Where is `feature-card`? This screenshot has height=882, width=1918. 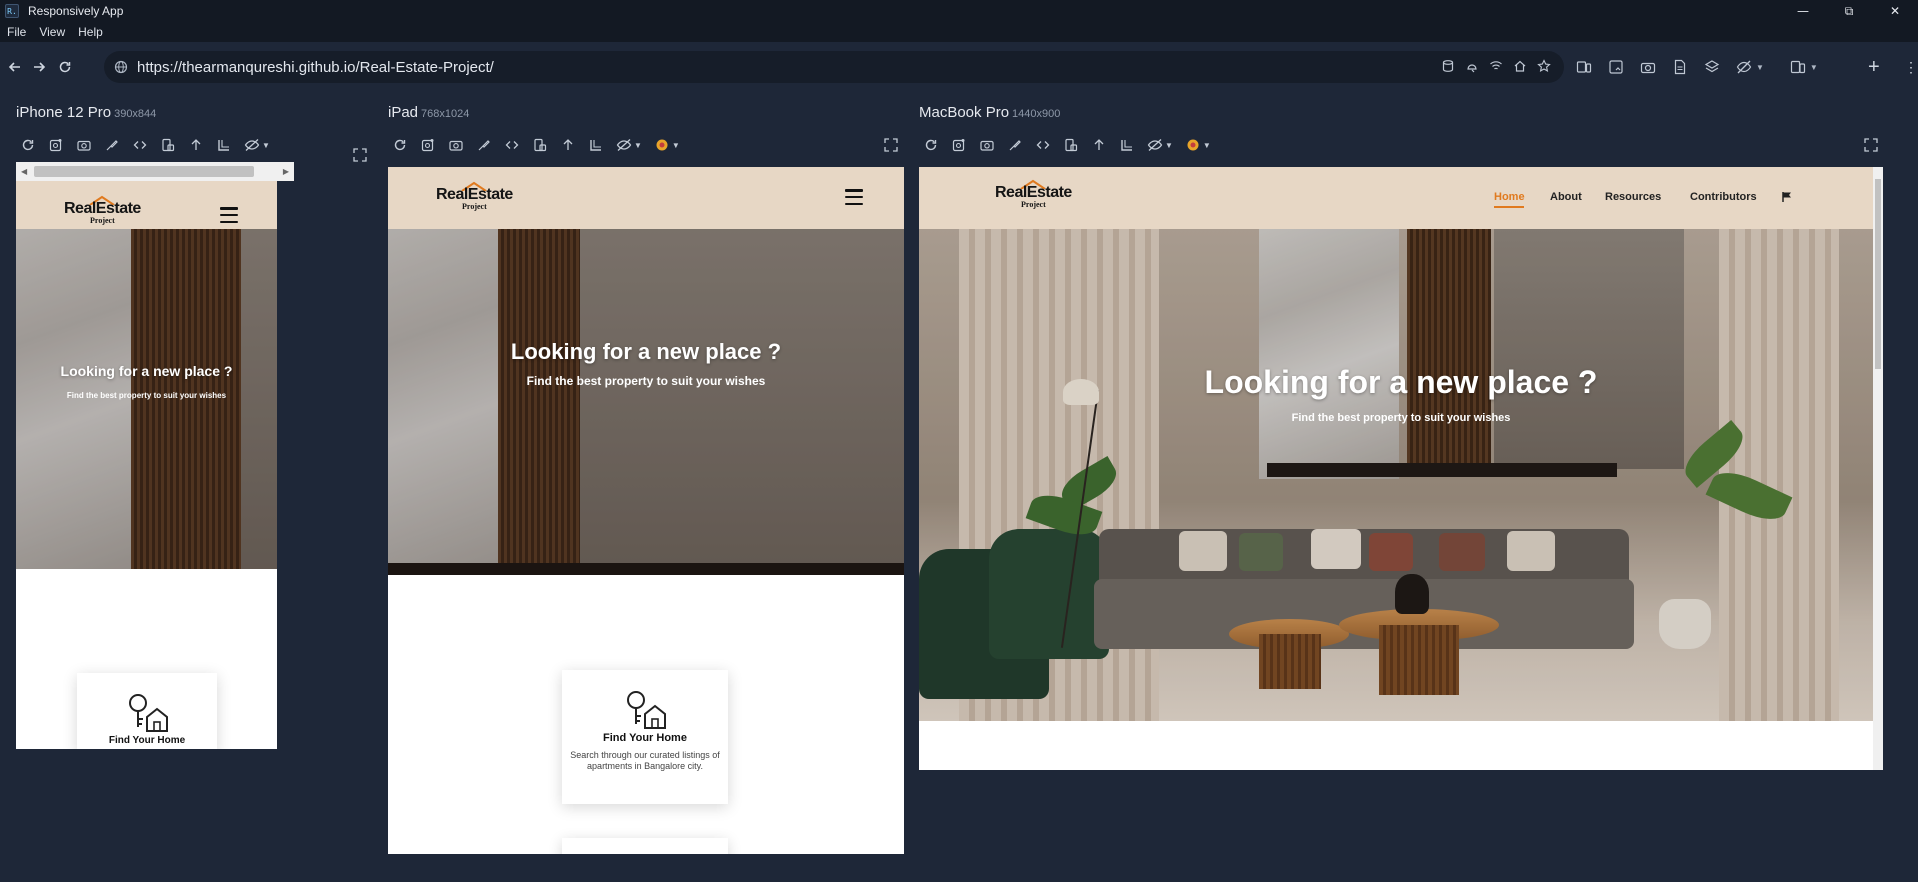
feature-card is located at coordinates (645, 846).